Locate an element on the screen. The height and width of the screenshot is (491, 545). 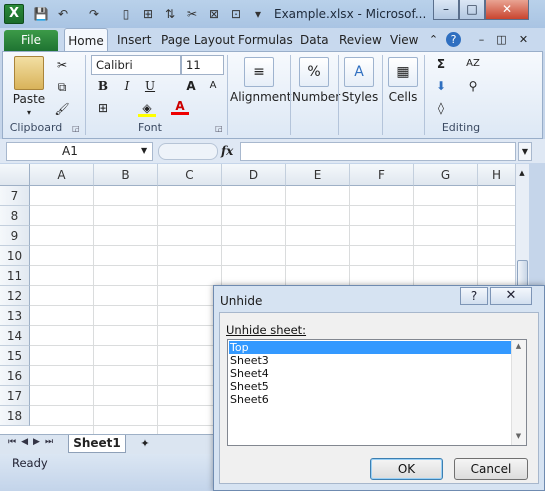
tab-view: View is located at coordinates (404, 40).